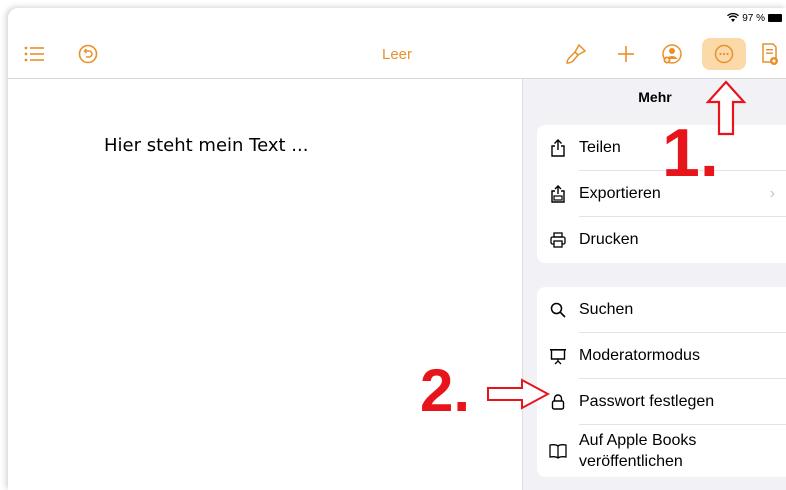 This screenshot has height=490, width=786. What do you see at coordinates (770, 54) in the screenshot?
I see `document-view-icon` at bounding box center [770, 54].